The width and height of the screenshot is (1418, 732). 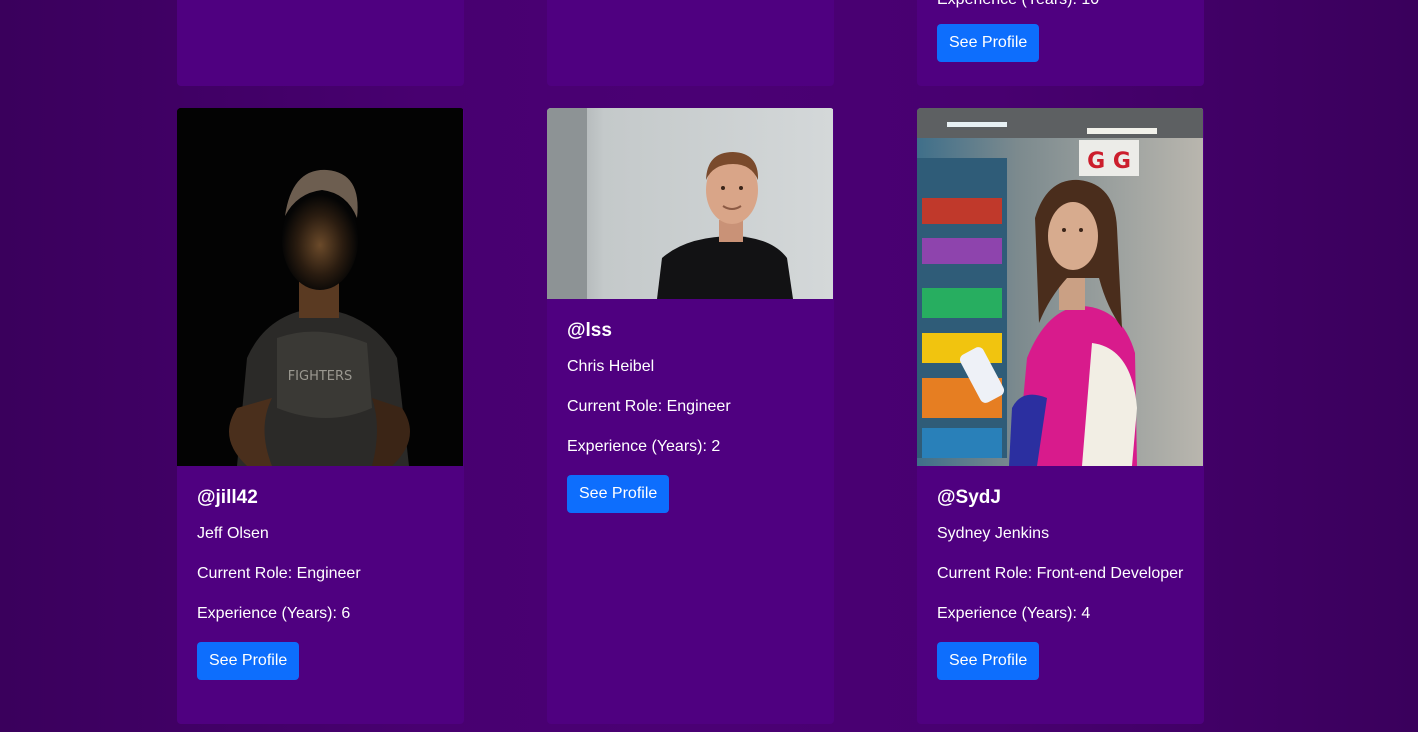 What do you see at coordinates (320, 376) in the screenshot?
I see `svg-text: FIGHTERS` at bounding box center [320, 376].